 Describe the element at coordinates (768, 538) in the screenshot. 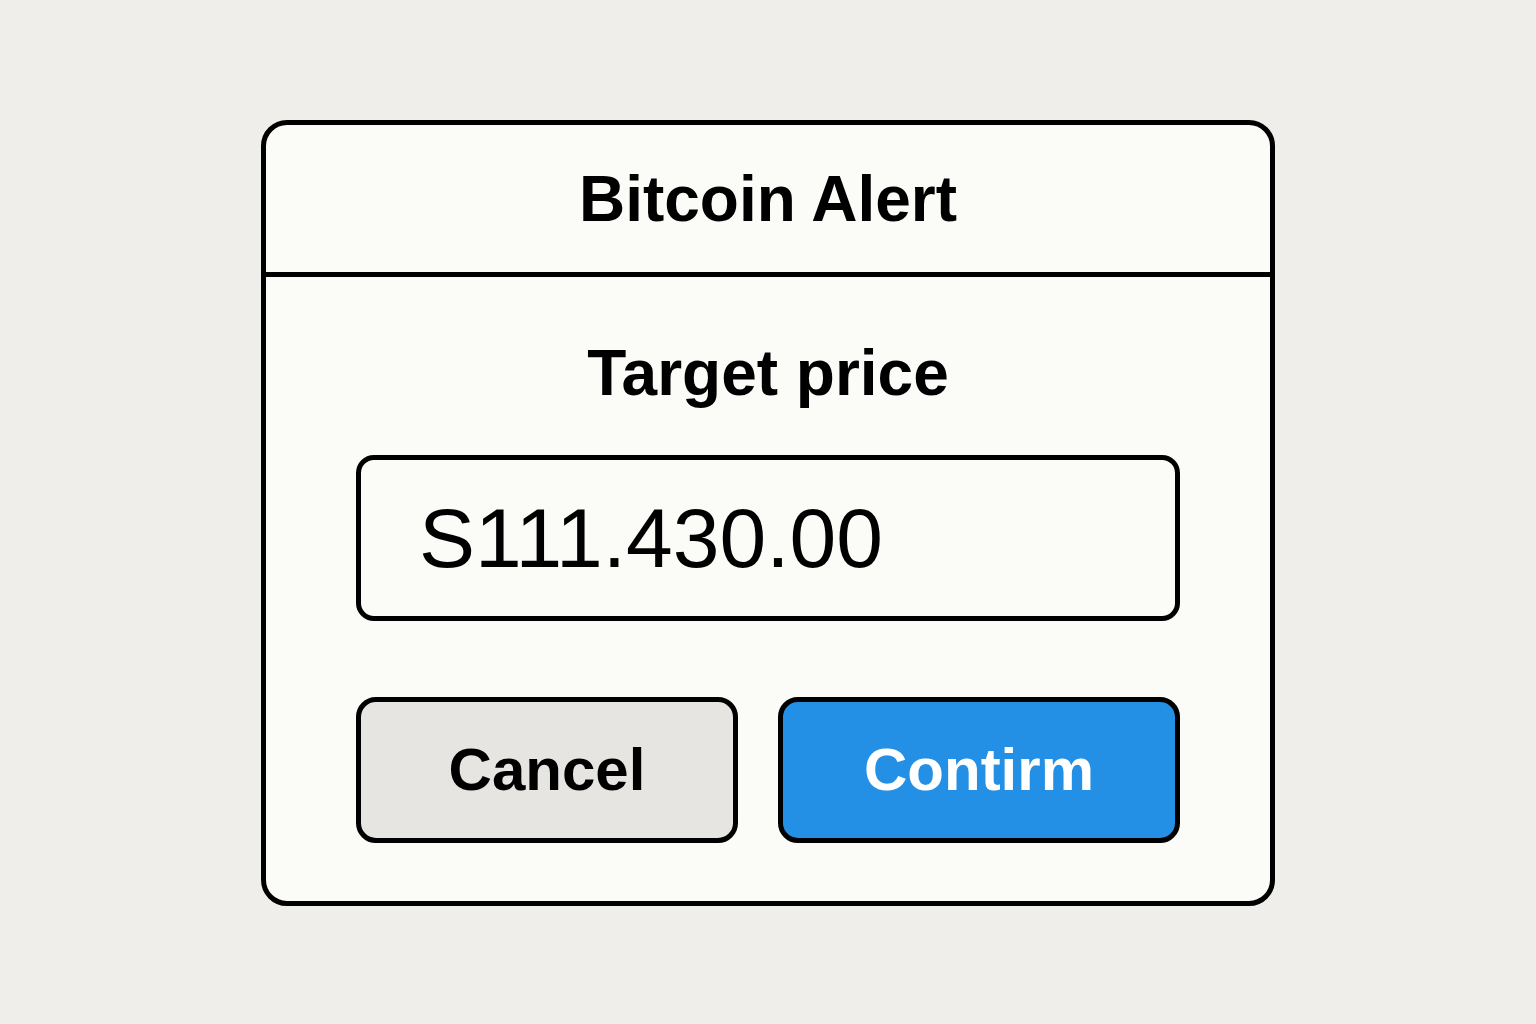

I see `price-input: S111.430.00` at that location.